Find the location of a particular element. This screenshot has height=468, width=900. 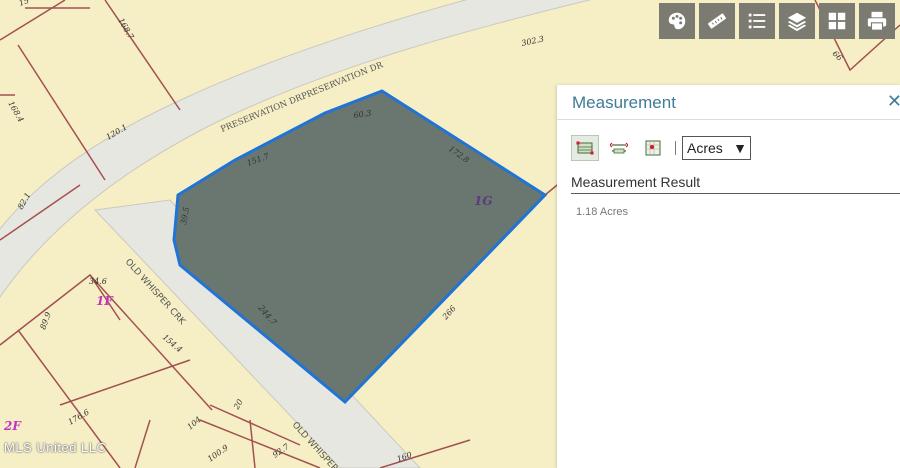

location-tool-icon is located at coordinates (653, 148).